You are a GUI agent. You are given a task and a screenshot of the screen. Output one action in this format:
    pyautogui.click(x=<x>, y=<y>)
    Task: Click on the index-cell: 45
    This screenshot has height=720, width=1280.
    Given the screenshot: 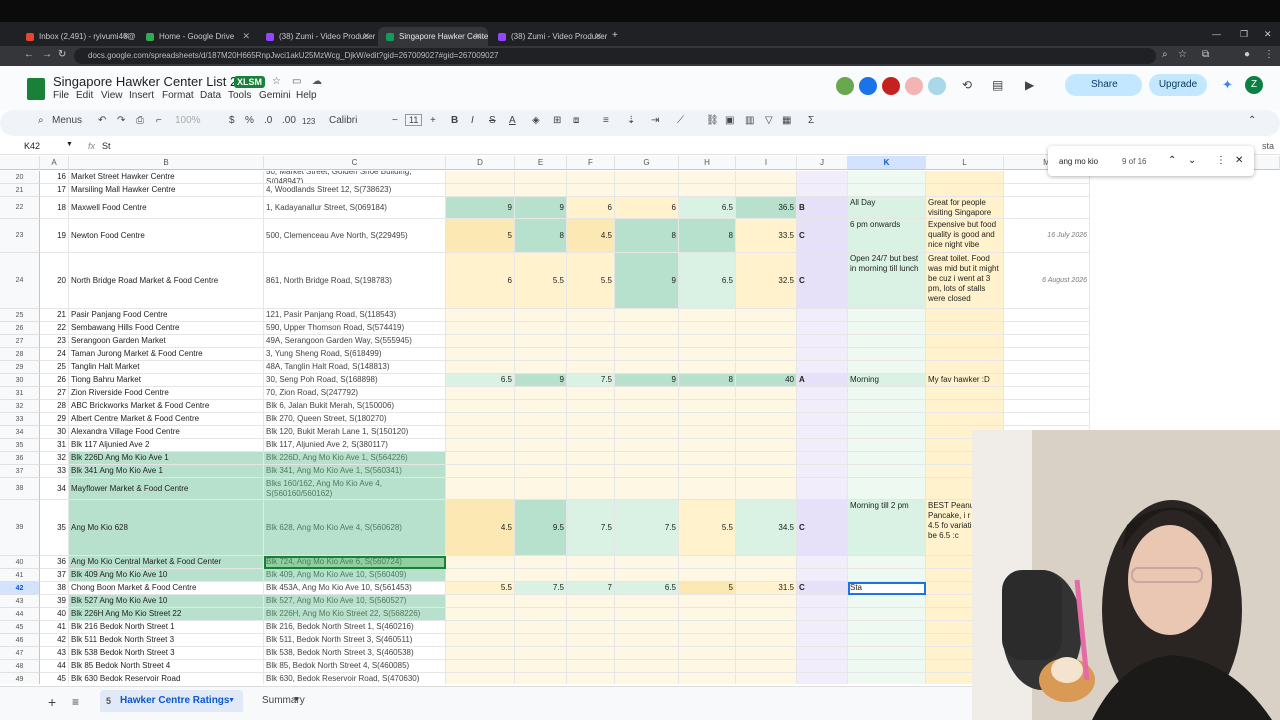 What is the action you would take?
    pyautogui.click(x=54, y=678)
    